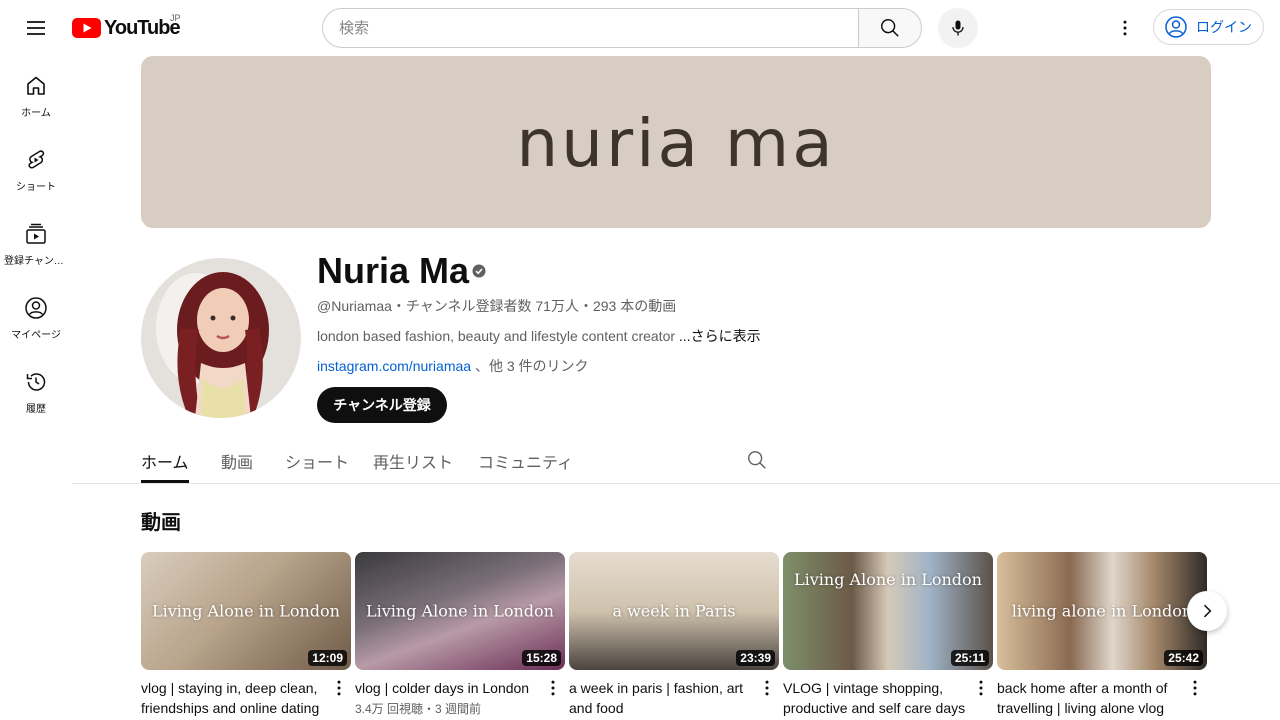 The image size is (1280, 720). Describe the element at coordinates (36, 261) in the screenshot. I see `sidebar-item-label: 登録チャンネル` at that location.